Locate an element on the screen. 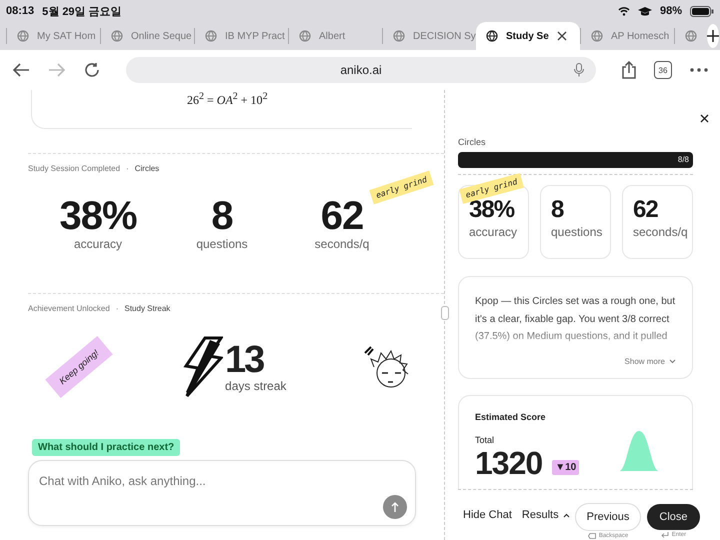 The width and height of the screenshot is (720, 540). plus-icon is located at coordinates (713, 36).